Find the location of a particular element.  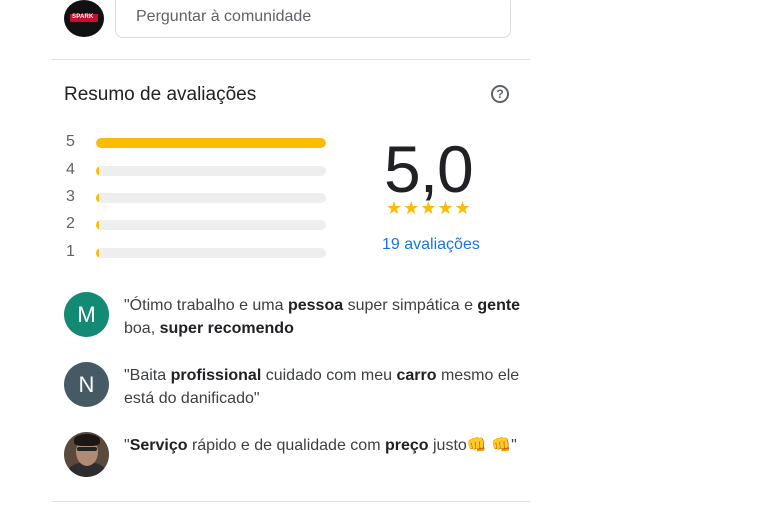

rating-row-3: 3 is located at coordinates (201, 198).